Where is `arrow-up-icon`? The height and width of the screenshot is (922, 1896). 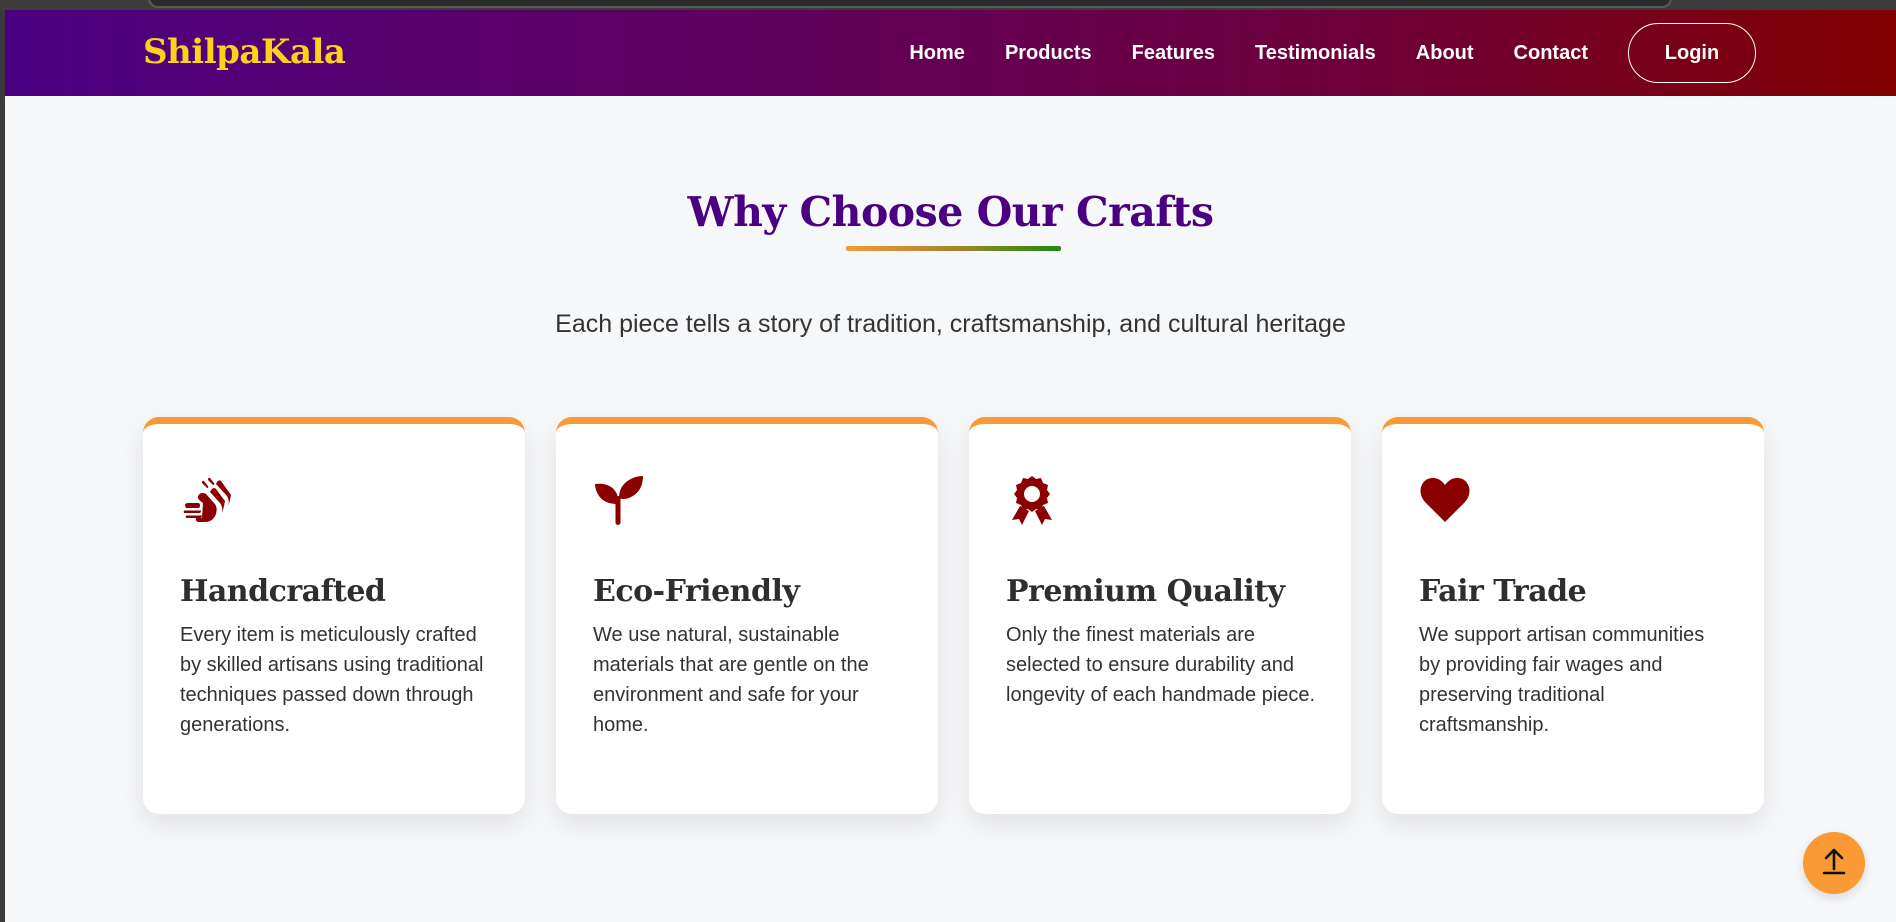 arrow-up-icon is located at coordinates (1834, 863).